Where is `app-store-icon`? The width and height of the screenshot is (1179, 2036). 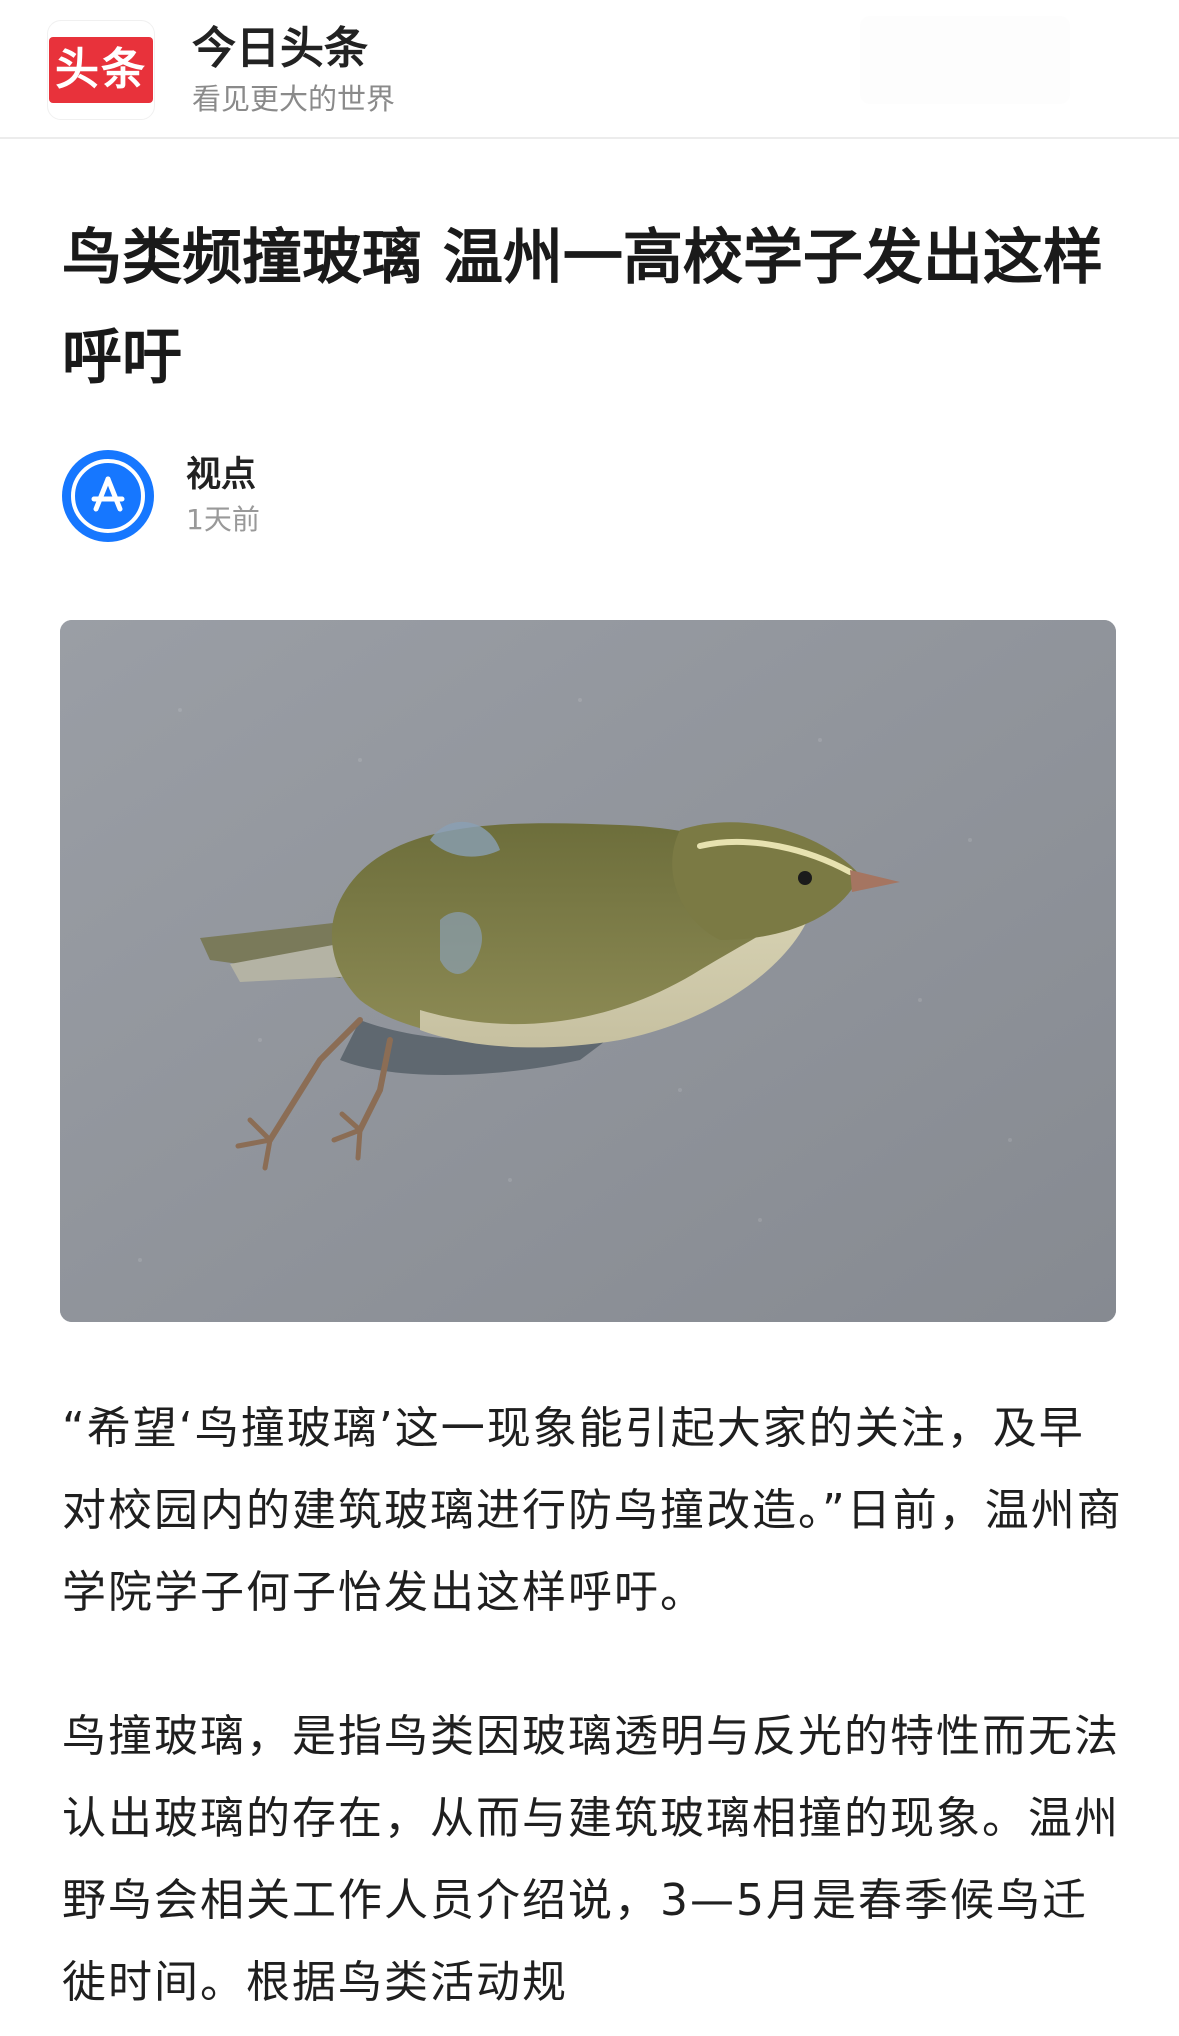
app-store-icon is located at coordinates (108, 496).